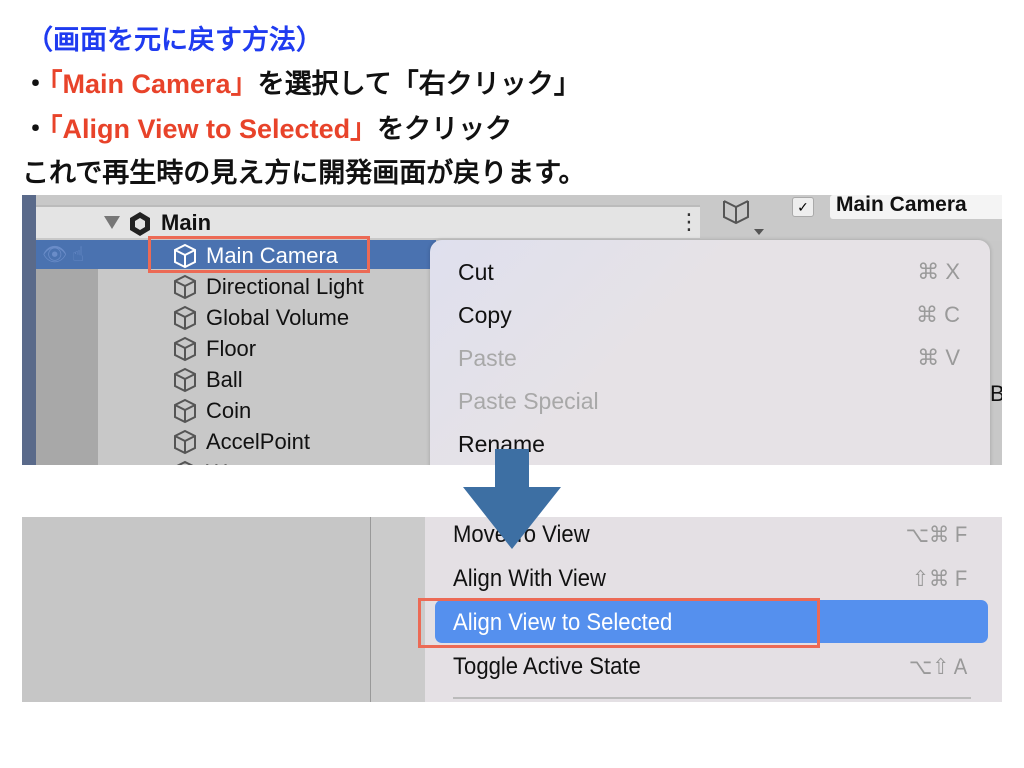 Image resolution: width=1024 pixels, height=768 pixels. I want to click on step-1-text: を選択して「右クリック」, so click(419, 84).